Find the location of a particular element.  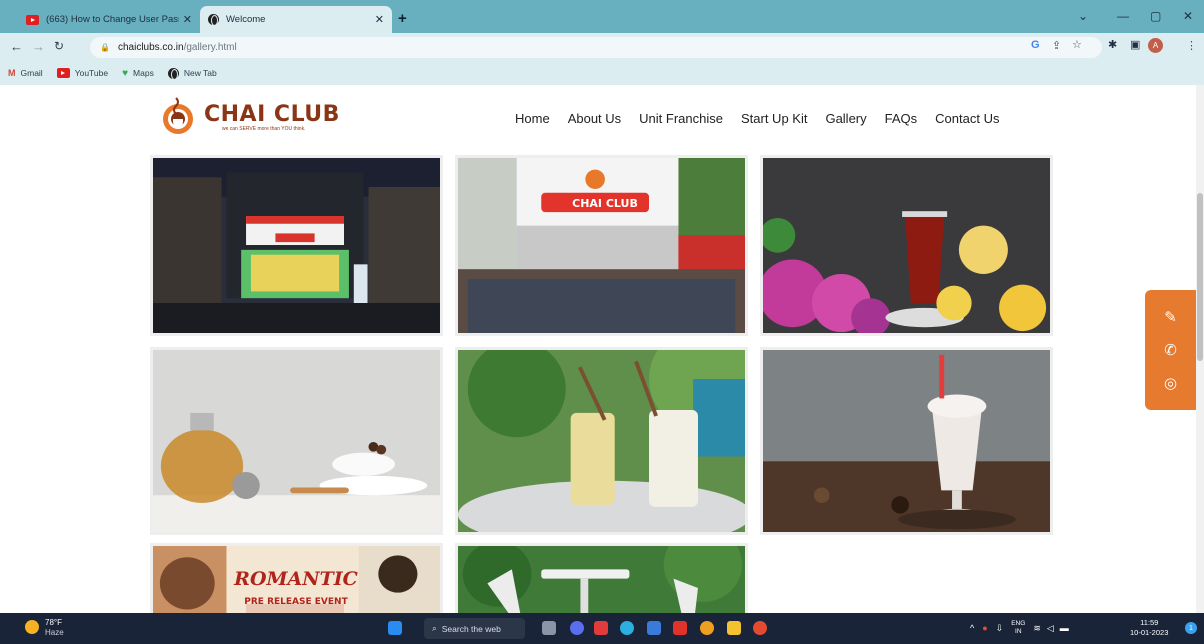

search-icon: ⌕ is located at coordinates (434, 628).